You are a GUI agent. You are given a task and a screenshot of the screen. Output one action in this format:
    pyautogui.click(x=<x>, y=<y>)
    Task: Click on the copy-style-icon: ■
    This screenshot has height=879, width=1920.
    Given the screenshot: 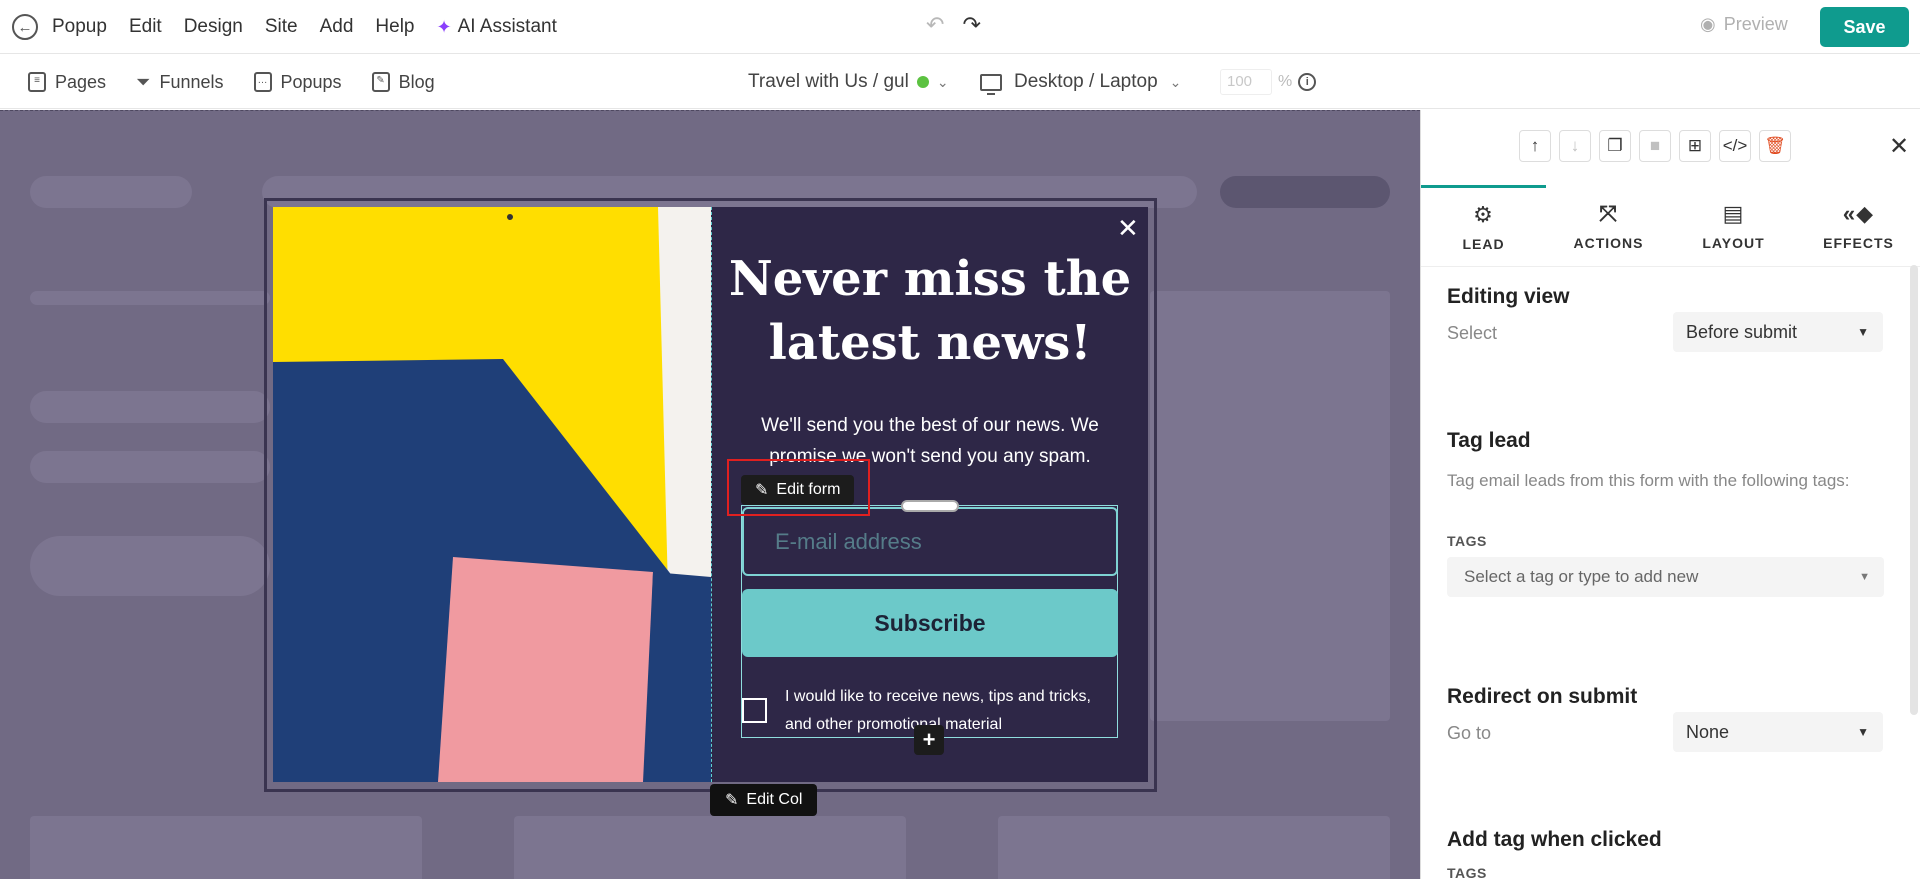 What is the action you would take?
    pyautogui.click(x=1655, y=146)
    